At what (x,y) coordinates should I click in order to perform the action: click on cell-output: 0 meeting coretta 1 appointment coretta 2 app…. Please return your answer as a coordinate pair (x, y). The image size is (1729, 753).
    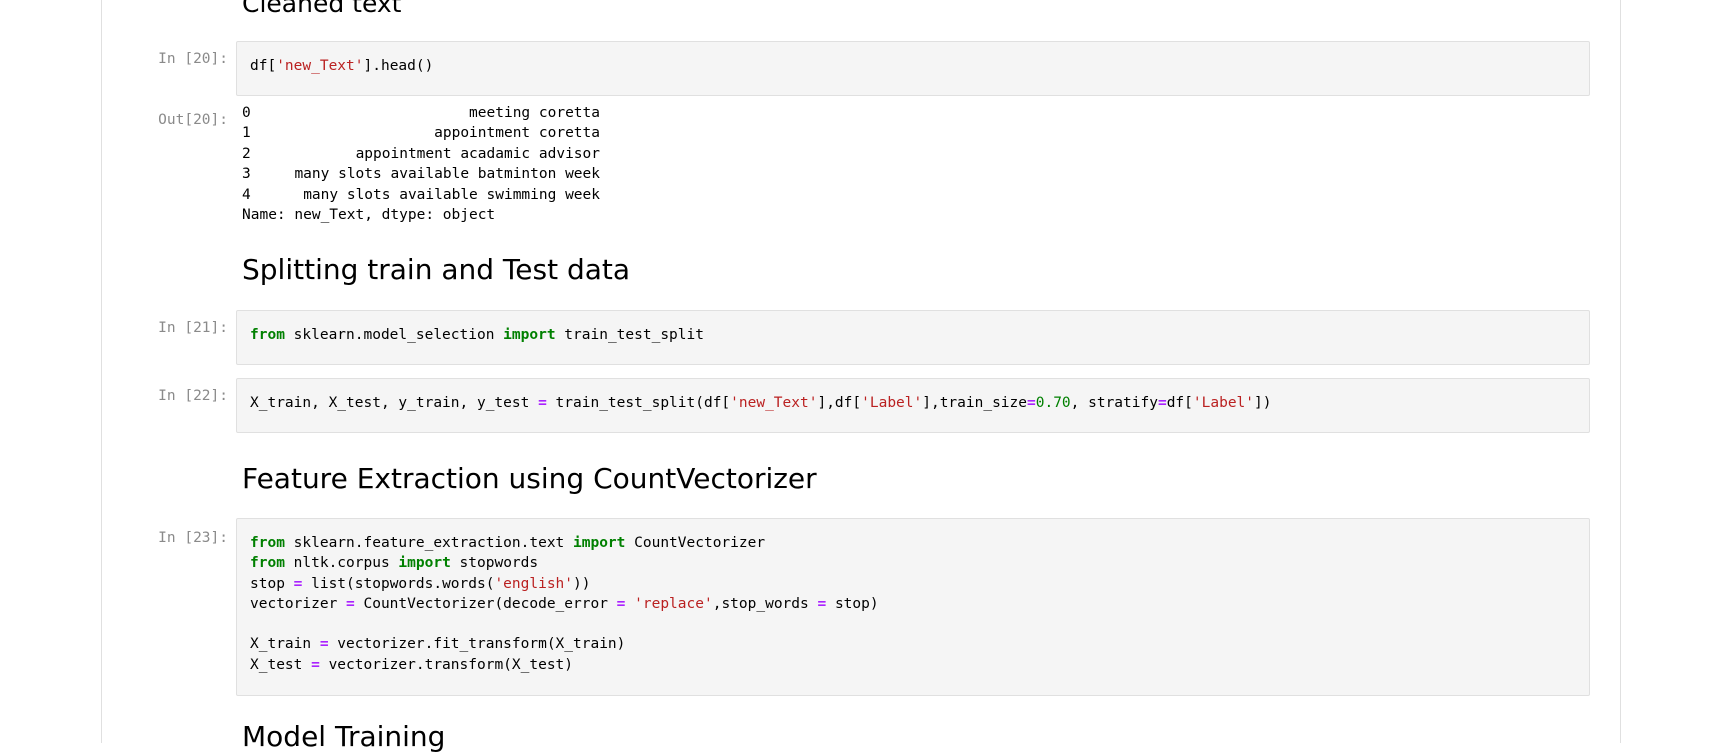
    Looking at the image, I should click on (421, 164).